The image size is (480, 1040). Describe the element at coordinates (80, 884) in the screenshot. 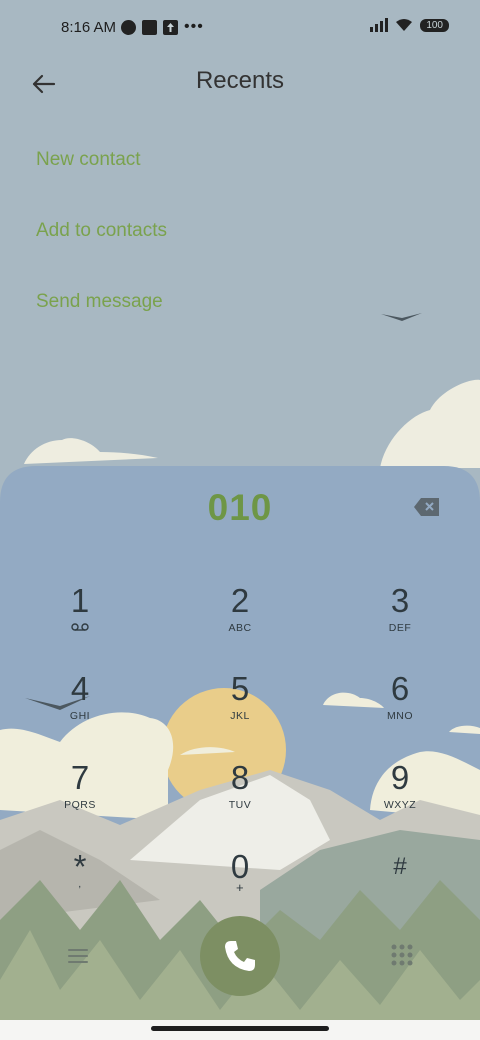

I see `dial-key-letters: ,` at that location.